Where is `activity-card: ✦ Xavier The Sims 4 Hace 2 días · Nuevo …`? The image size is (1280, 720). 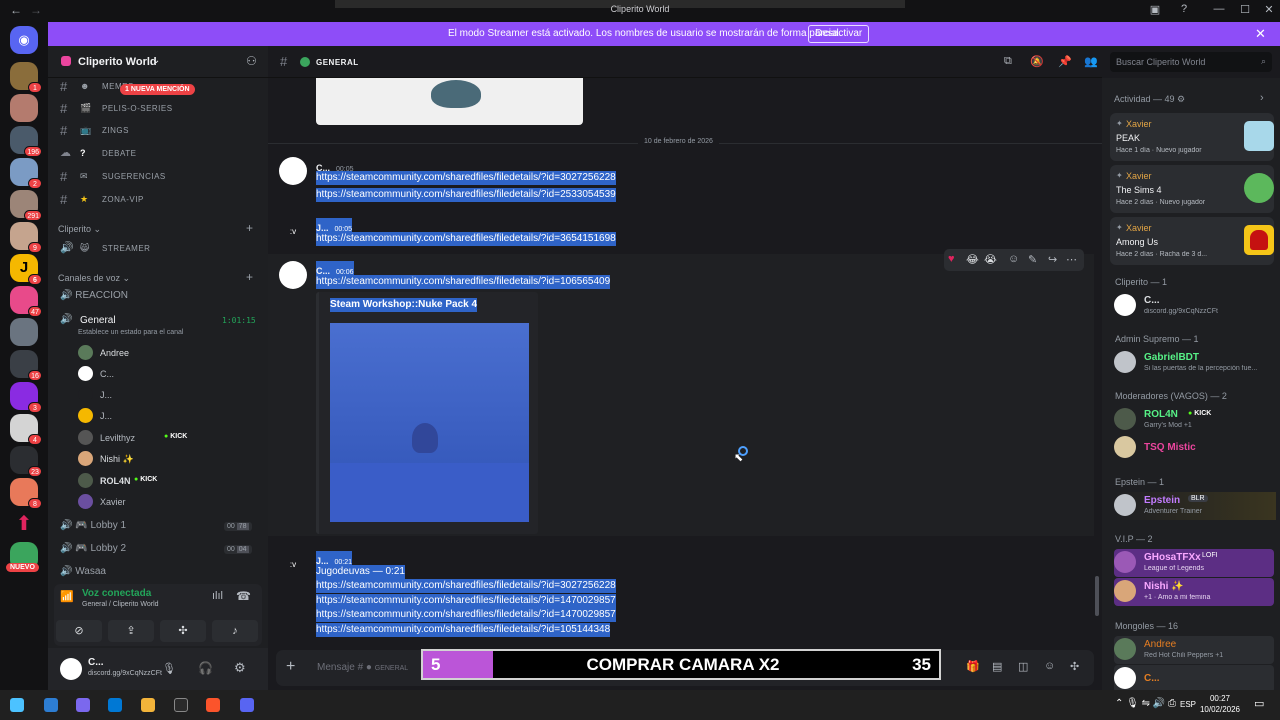 activity-card: ✦ Xavier The Sims 4 Hace 2 días · Nuevo … is located at coordinates (1192, 189).